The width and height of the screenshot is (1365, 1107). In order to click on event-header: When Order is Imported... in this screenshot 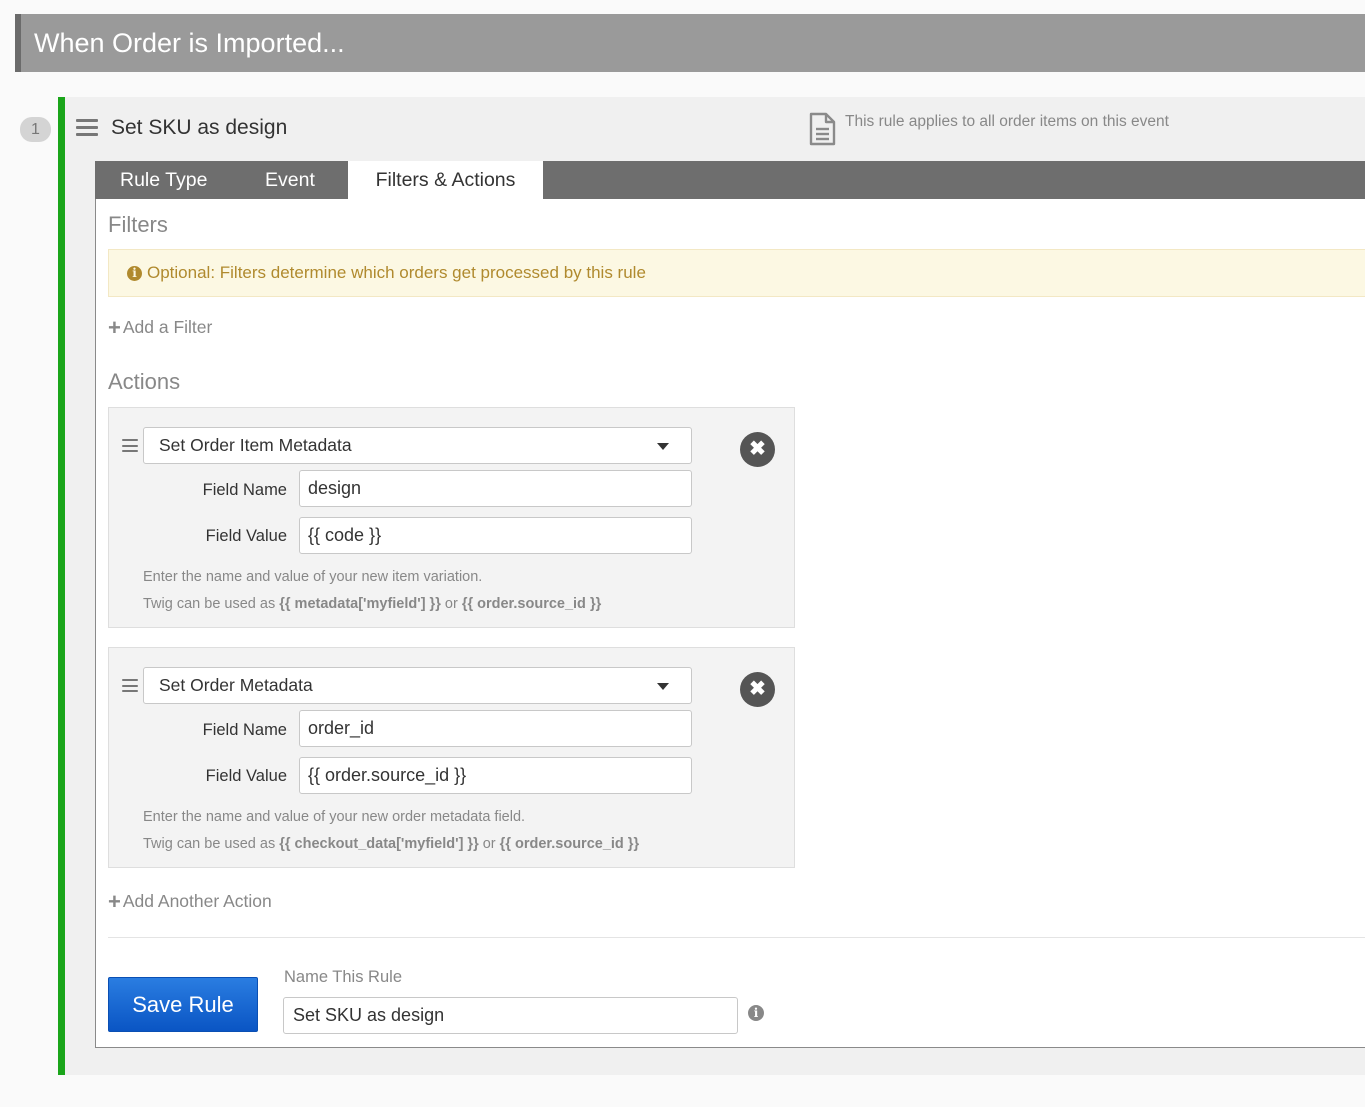, I will do `click(690, 43)`.